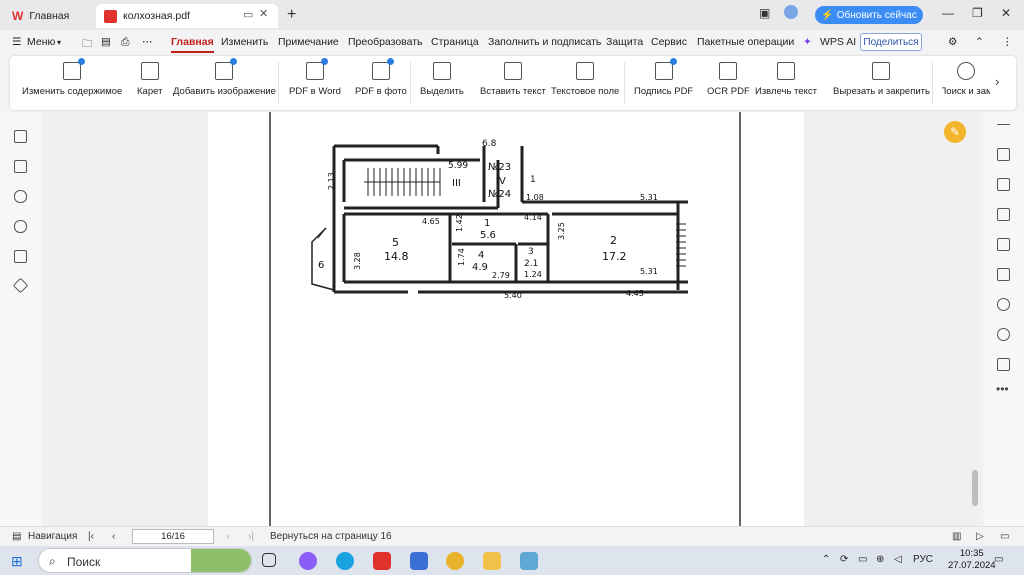  What do you see at coordinates (156, 16) in the screenshot?
I see `tab-document-label: колхозная.pdf` at bounding box center [156, 16].